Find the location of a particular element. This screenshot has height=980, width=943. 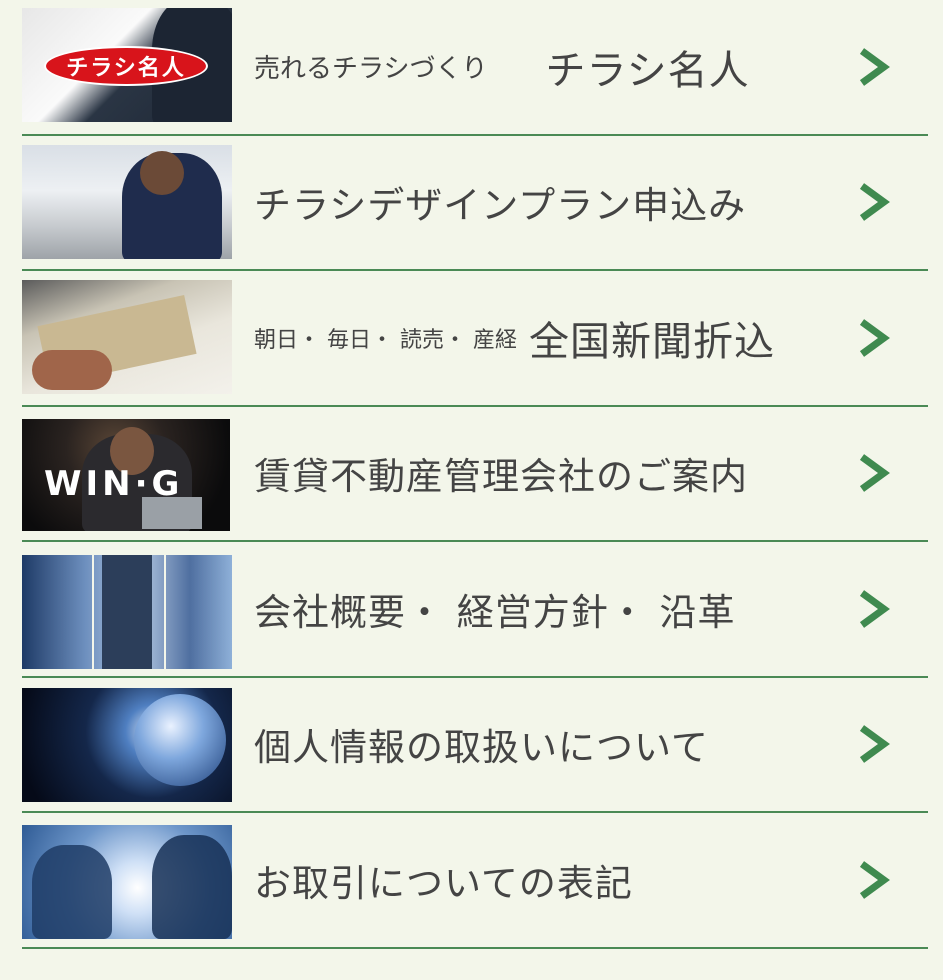

menu-item-design-plan: チラシデザインプラン申込み is located at coordinates (475, 203).